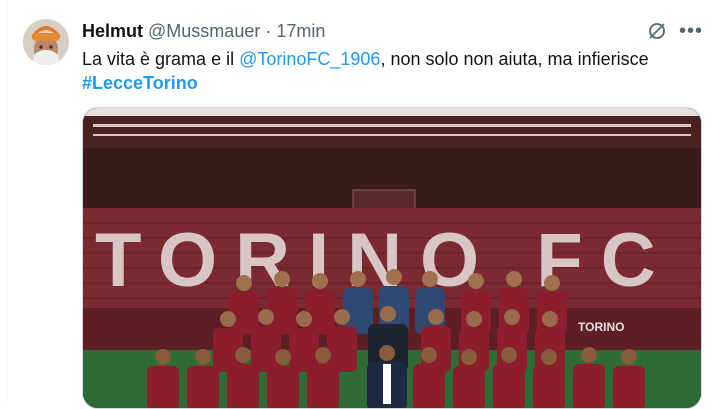  I want to click on avatar, so click(46, 42).